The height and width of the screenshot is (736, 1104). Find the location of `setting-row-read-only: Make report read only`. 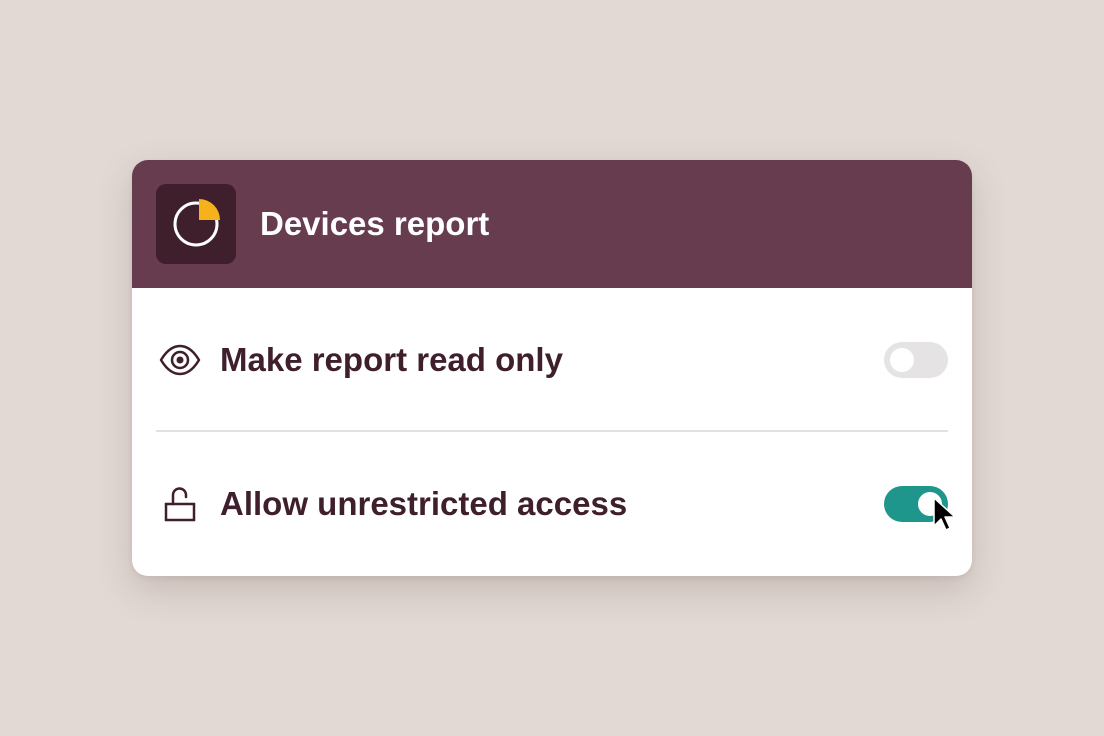

setting-row-read-only: Make report read only is located at coordinates (552, 360).